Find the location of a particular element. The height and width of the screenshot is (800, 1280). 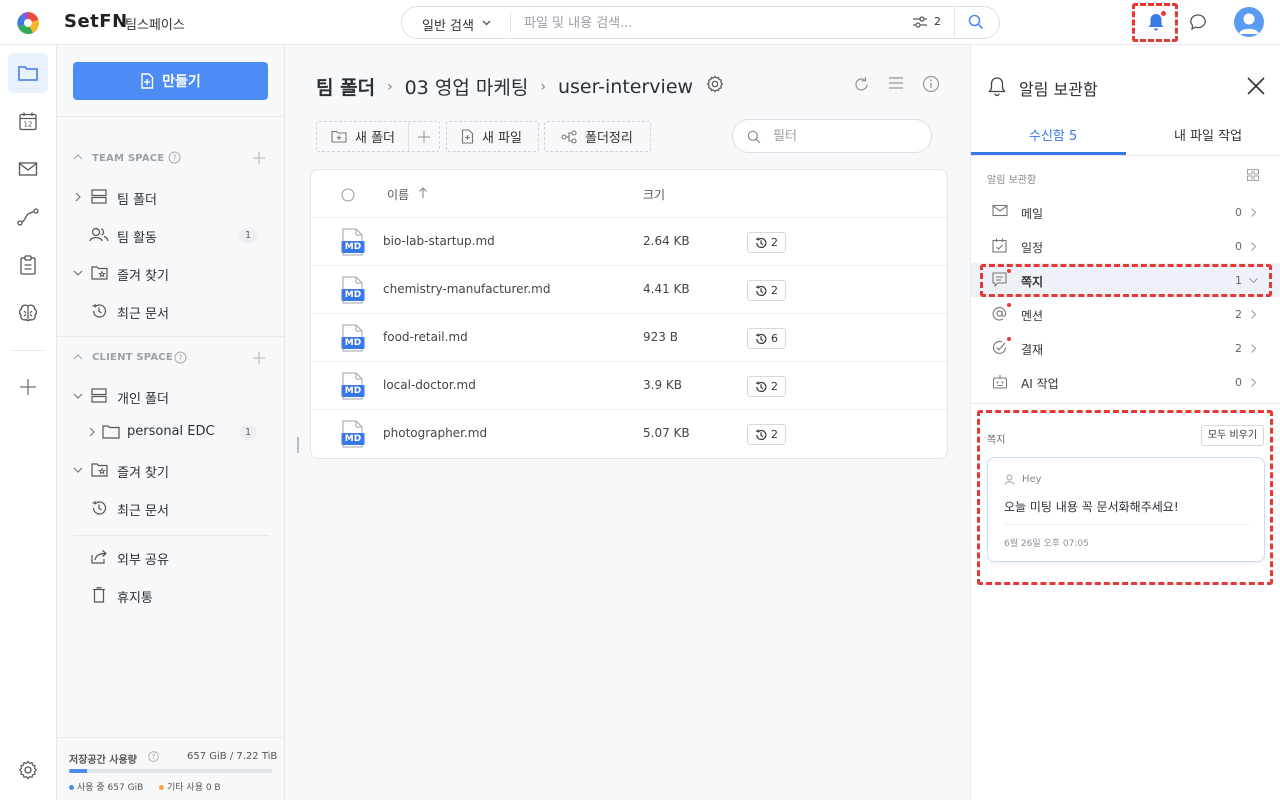

search-icon is located at coordinates (976, 22).